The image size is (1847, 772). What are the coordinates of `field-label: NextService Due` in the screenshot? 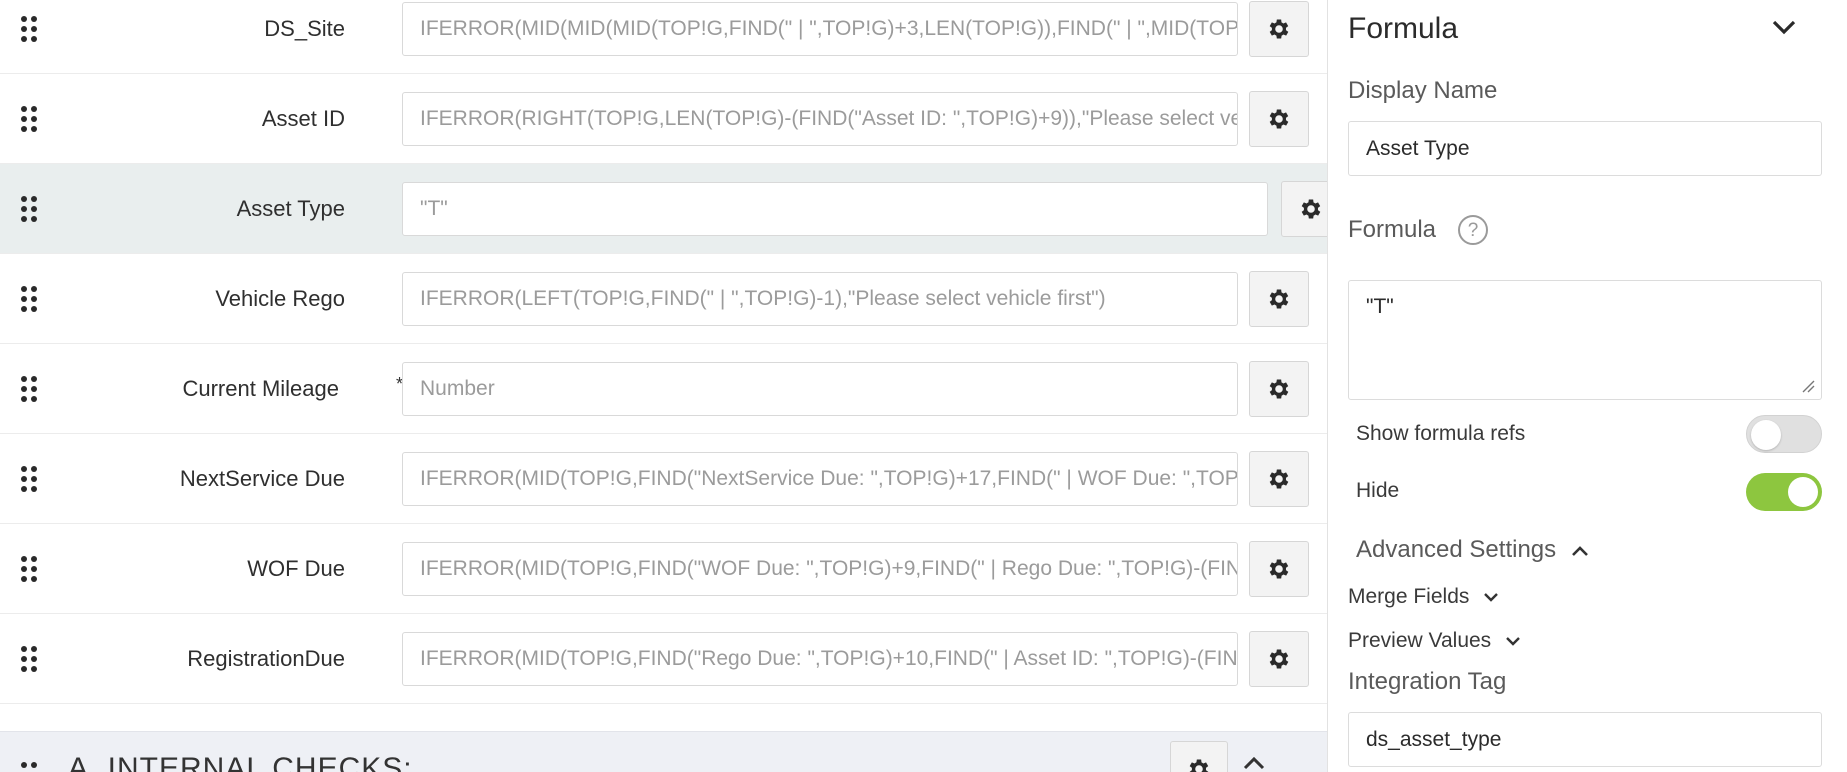 It's located at (262, 478).